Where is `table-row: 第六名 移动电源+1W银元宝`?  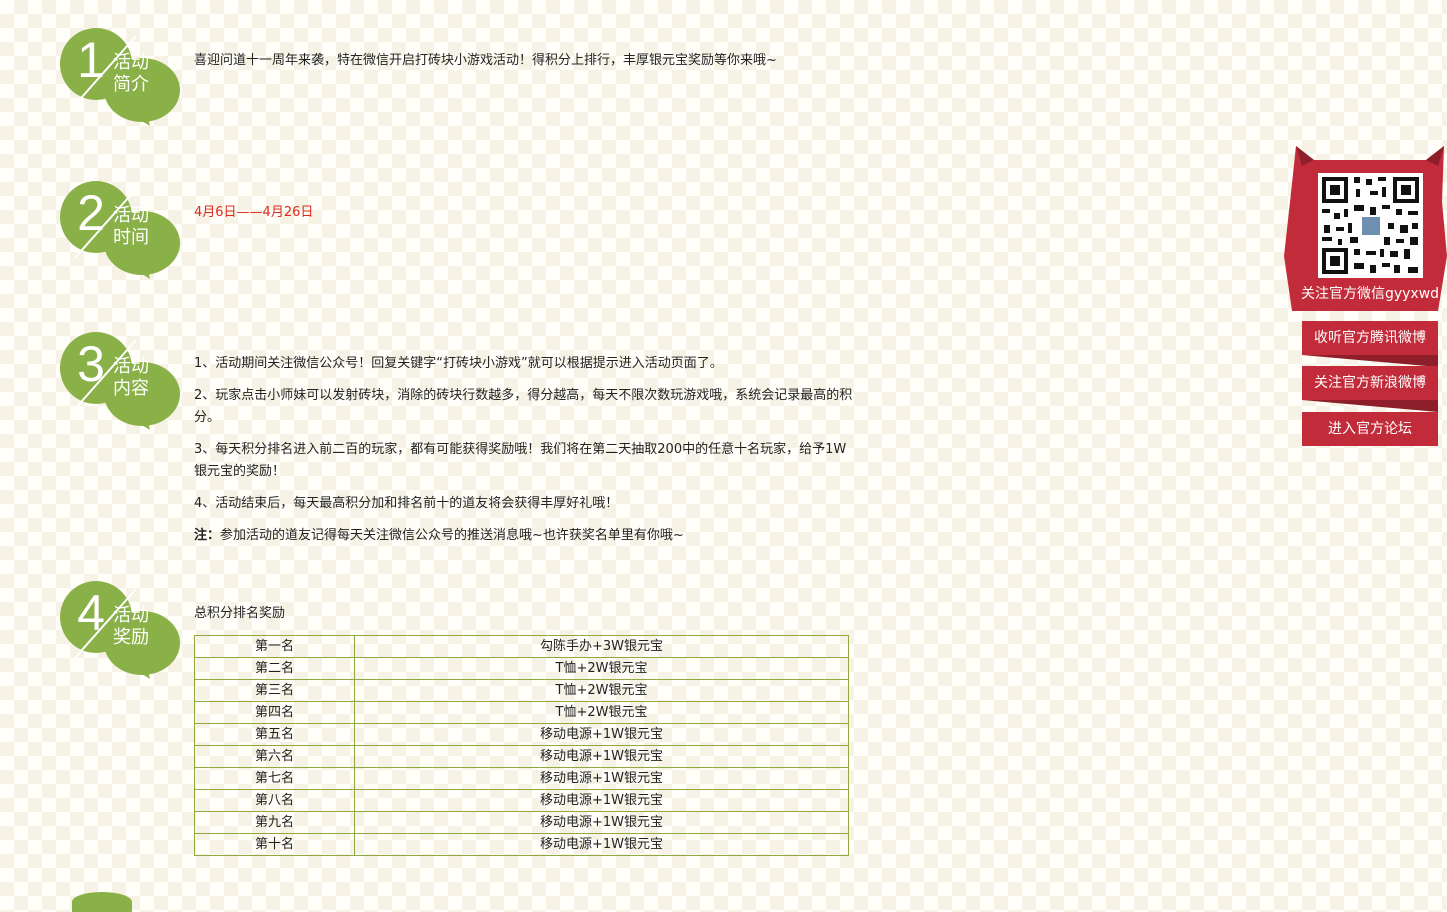
table-row: 第六名 移动电源+1W银元宝 is located at coordinates (521, 756).